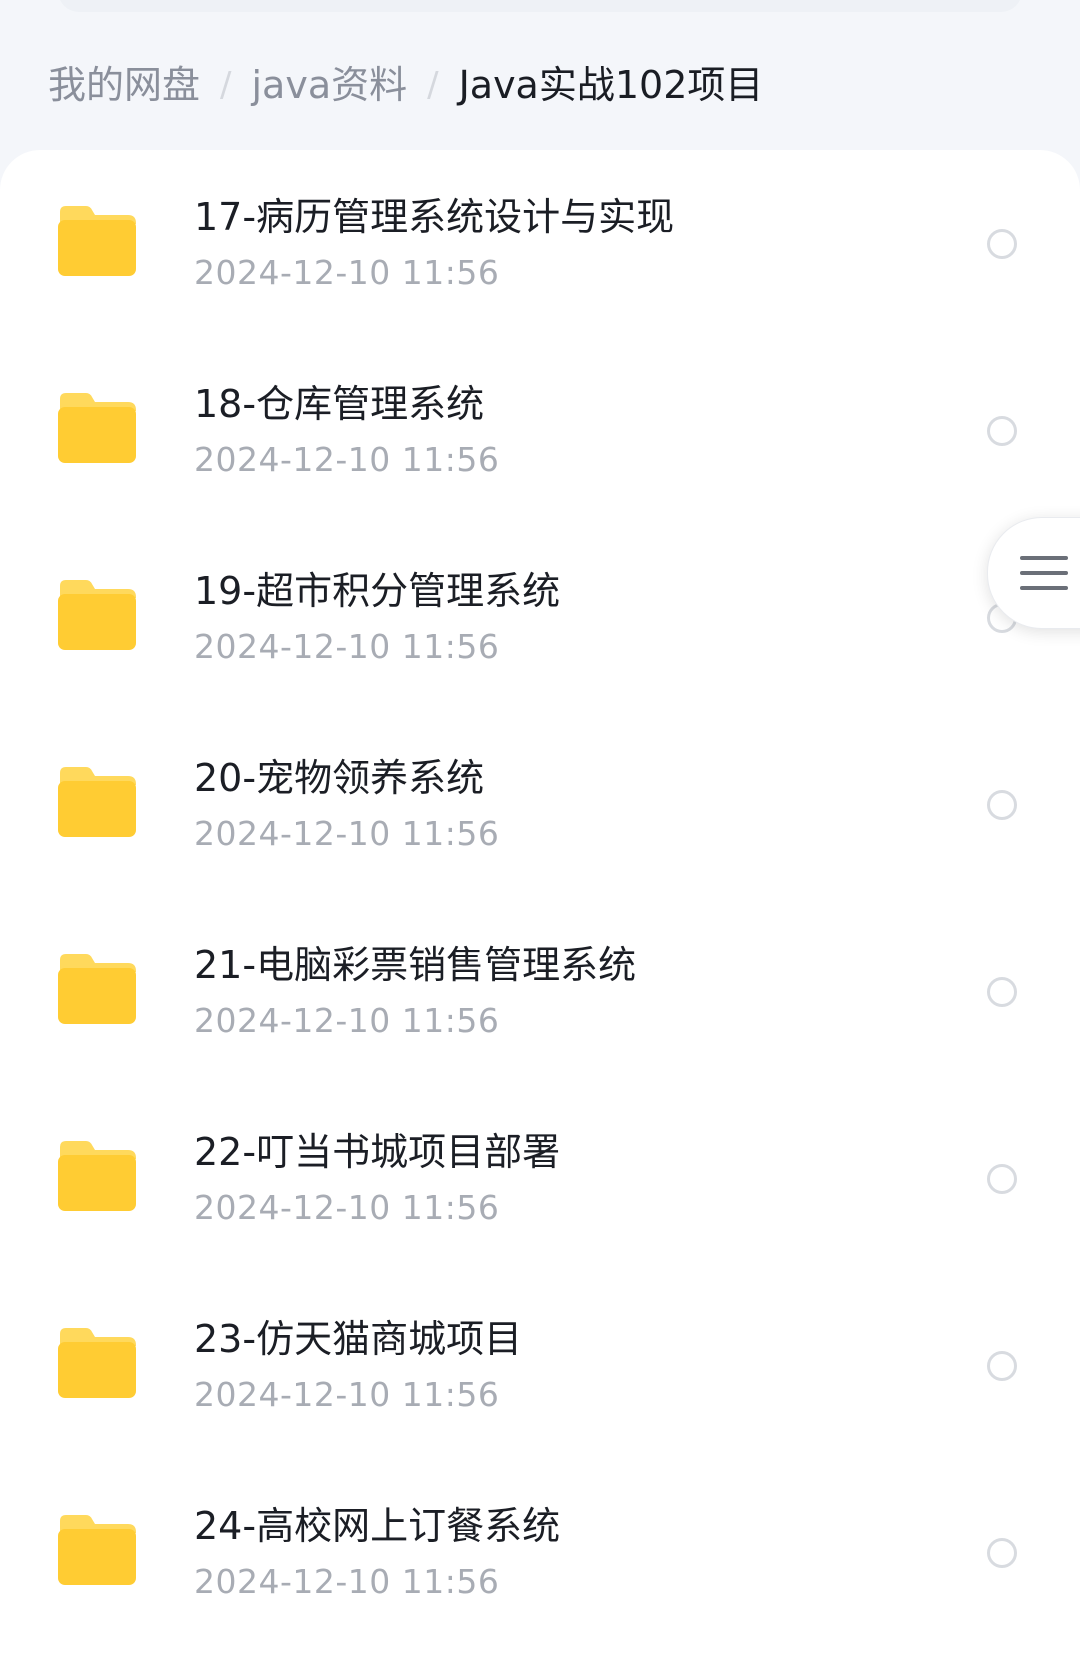  What do you see at coordinates (339, 404) in the screenshot?
I see `file-name: 18-仓库管理系统` at bounding box center [339, 404].